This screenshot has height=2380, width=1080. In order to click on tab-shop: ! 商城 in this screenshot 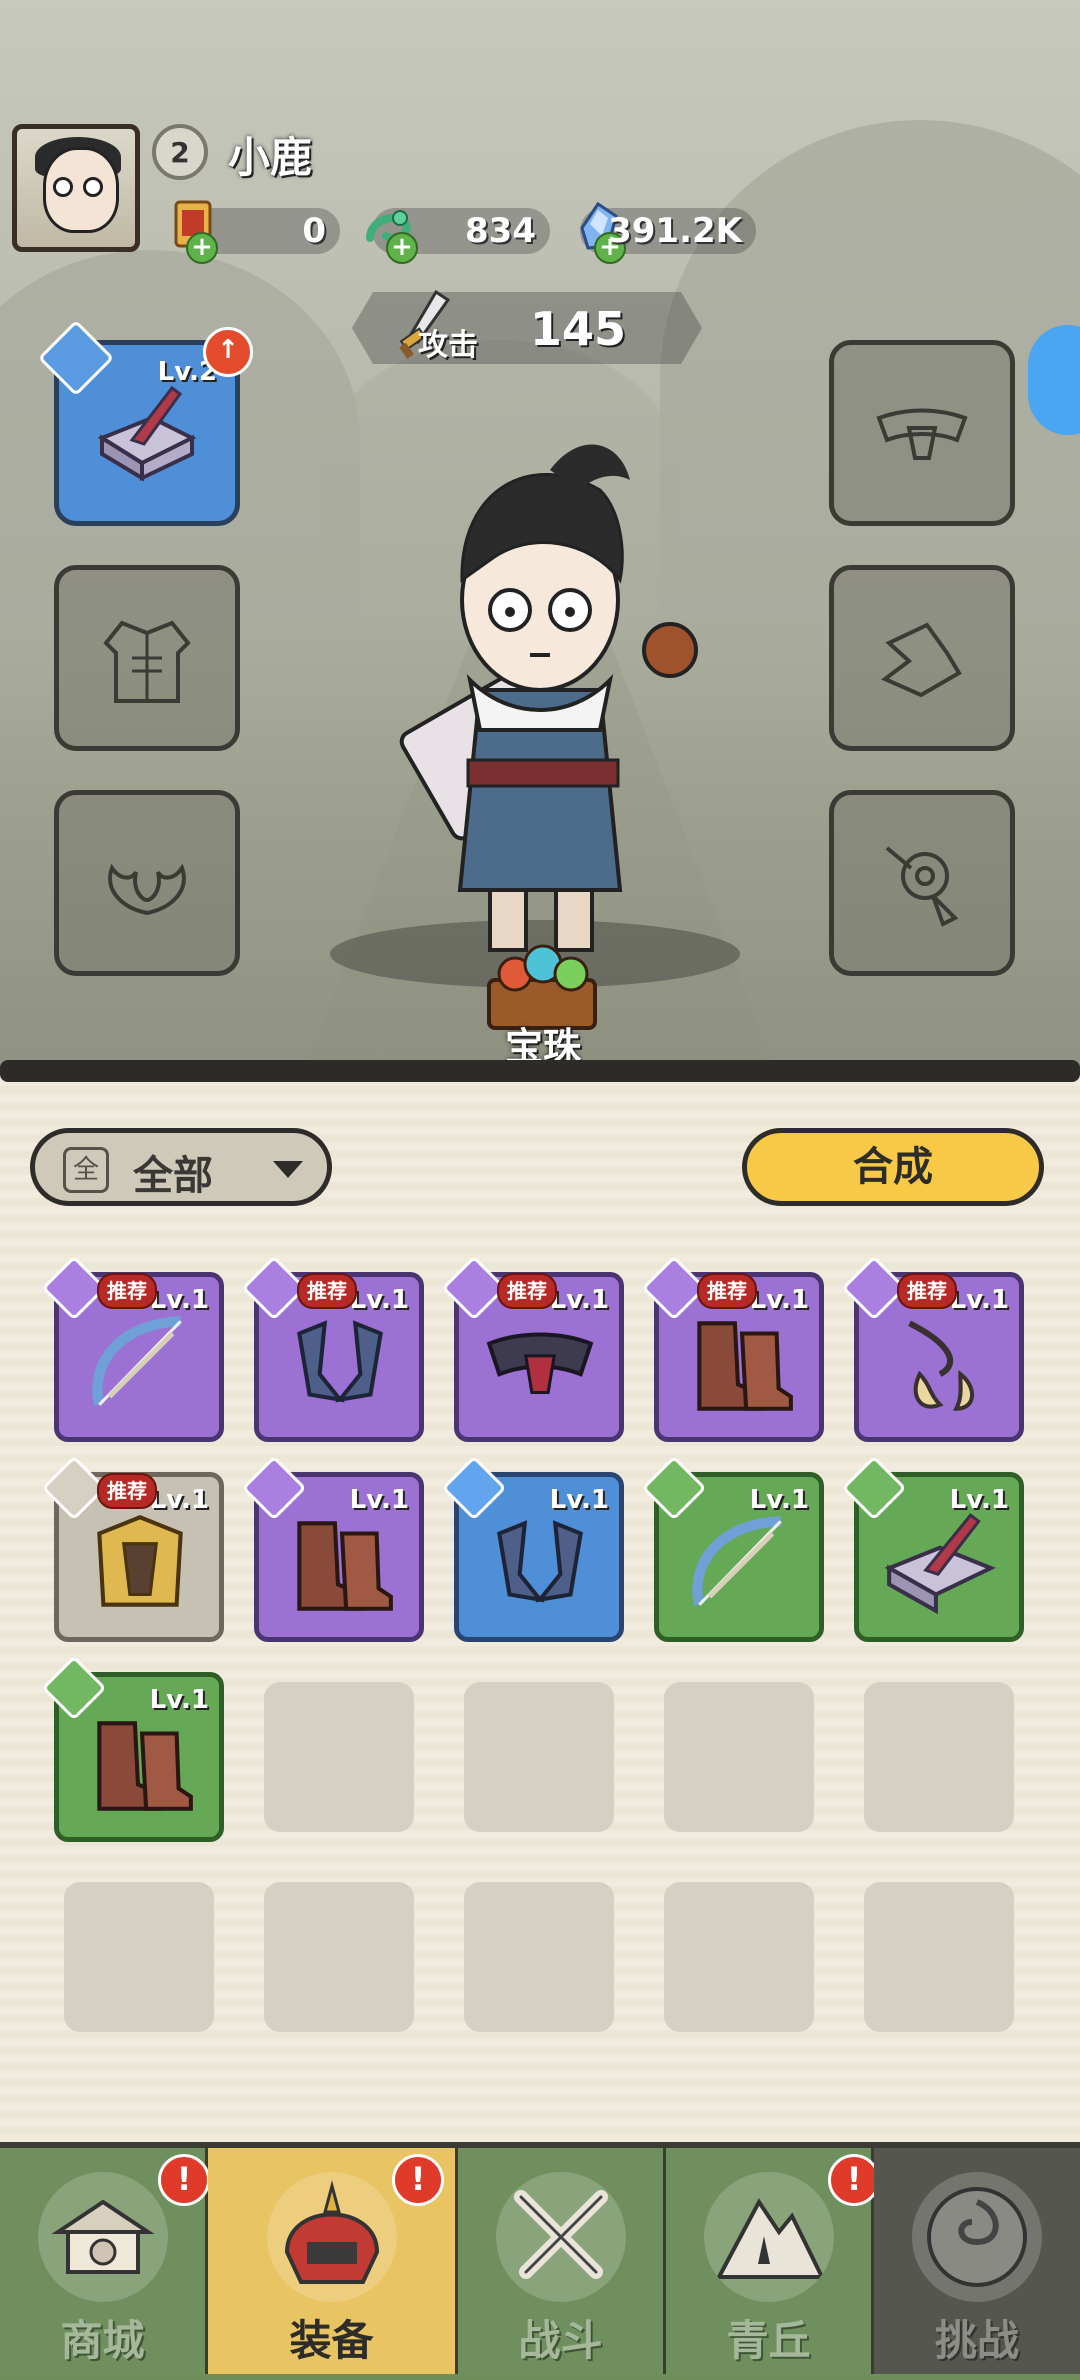, I will do `click(105, 2261)`.